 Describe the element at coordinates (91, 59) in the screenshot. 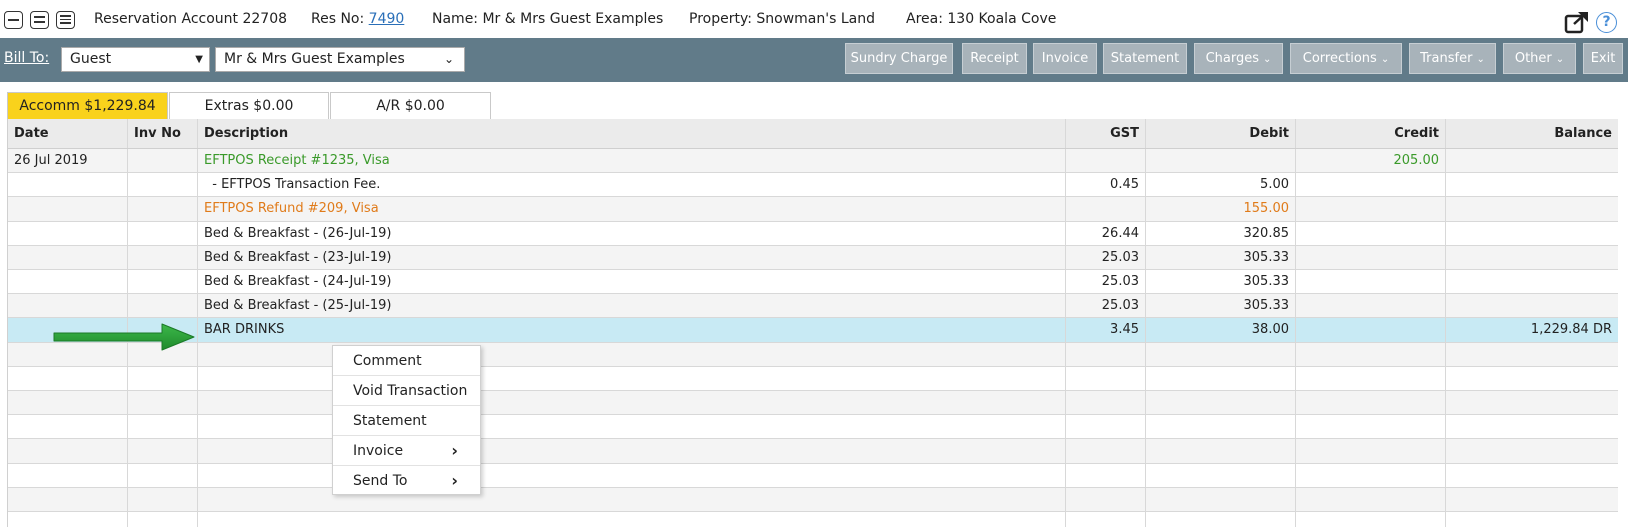

I see `bill-to-type-value: Guest` at that location.